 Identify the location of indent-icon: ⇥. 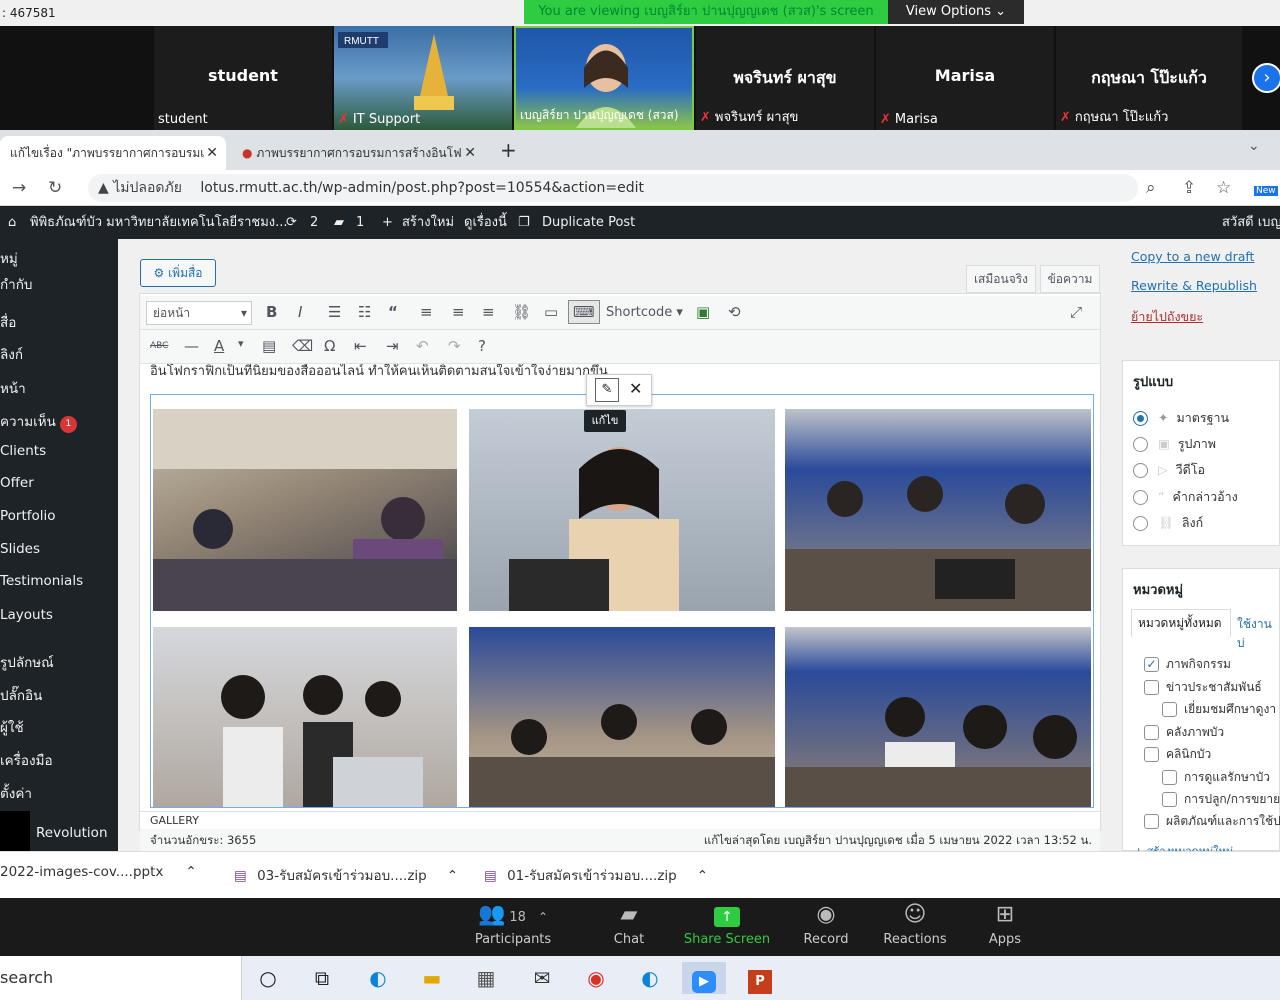
(392, 346).